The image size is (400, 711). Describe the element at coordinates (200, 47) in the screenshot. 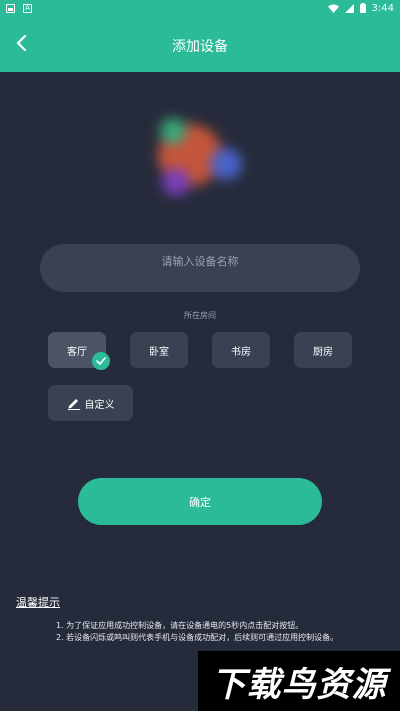

I see `page-title: 添加设备` at that location.